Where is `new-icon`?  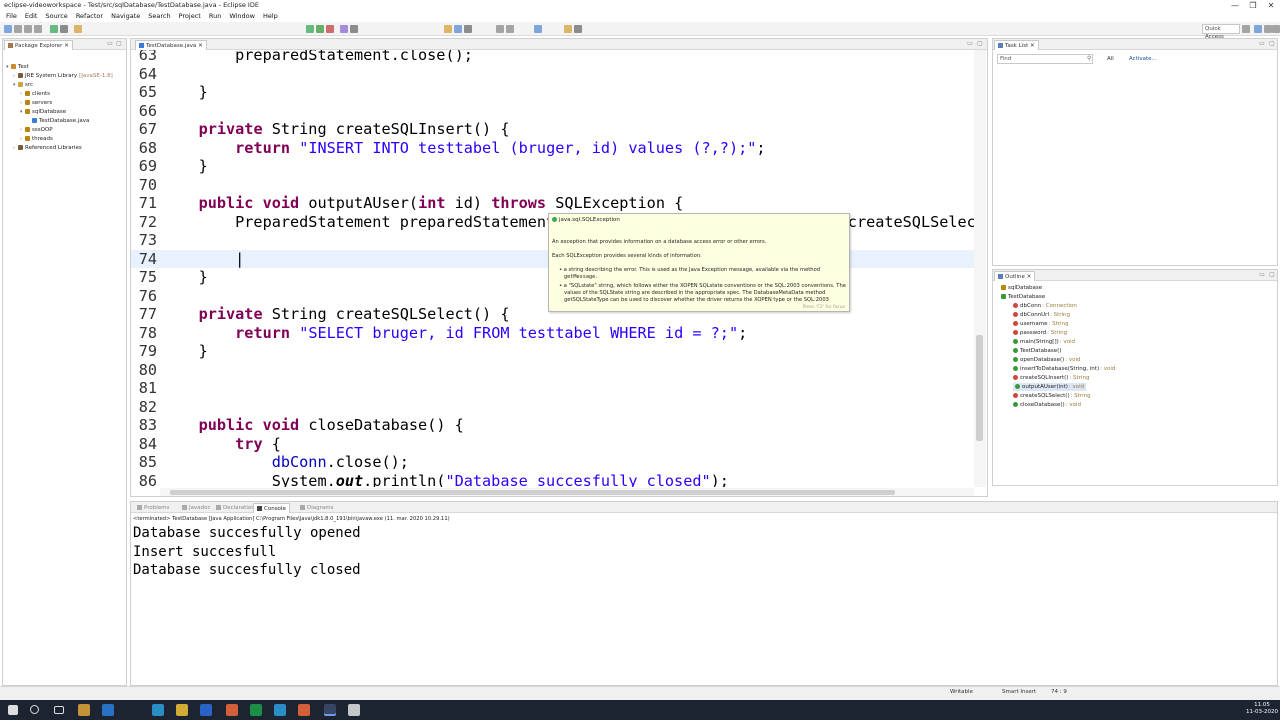 new-icon is located at coordinates (8, 29).